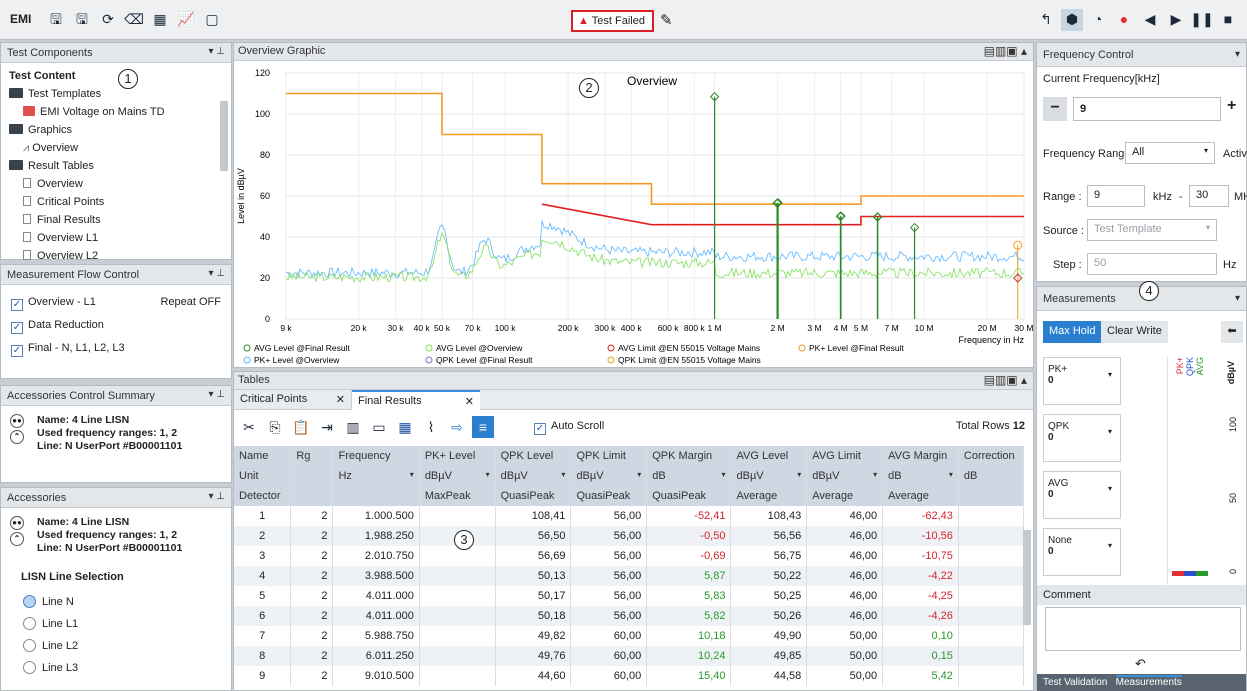  What do you see at coordinates (416, 400) in the screenshot?
I see `tab-final-results: Final Results ✕` at bounding box center [416, 400].